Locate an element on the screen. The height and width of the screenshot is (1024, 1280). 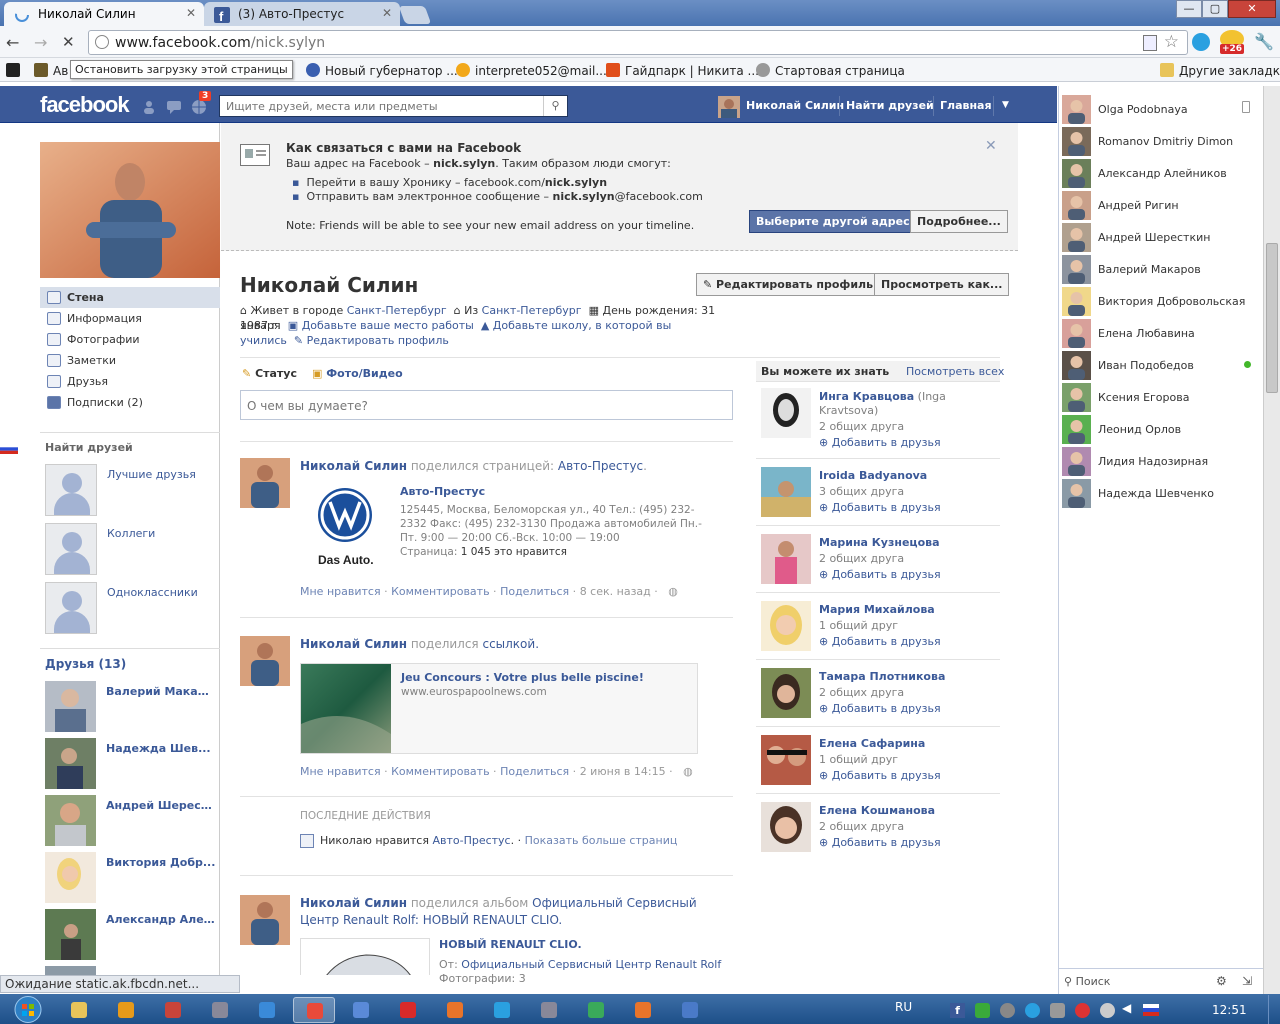
chat-friend-name: Olga Podobnaya is located at coordinates (1143, 109).